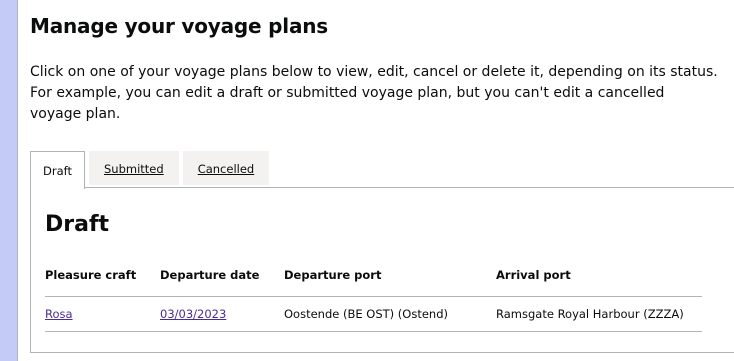 Image resolution: width=734 pixels, height=361 pixels. What do you see at coordinates (599, 314) in the screenshot?
I see `cell-arrival-port: Ramsgate Royal Harbour (ZZZA)` at bounding box center [599, 314].